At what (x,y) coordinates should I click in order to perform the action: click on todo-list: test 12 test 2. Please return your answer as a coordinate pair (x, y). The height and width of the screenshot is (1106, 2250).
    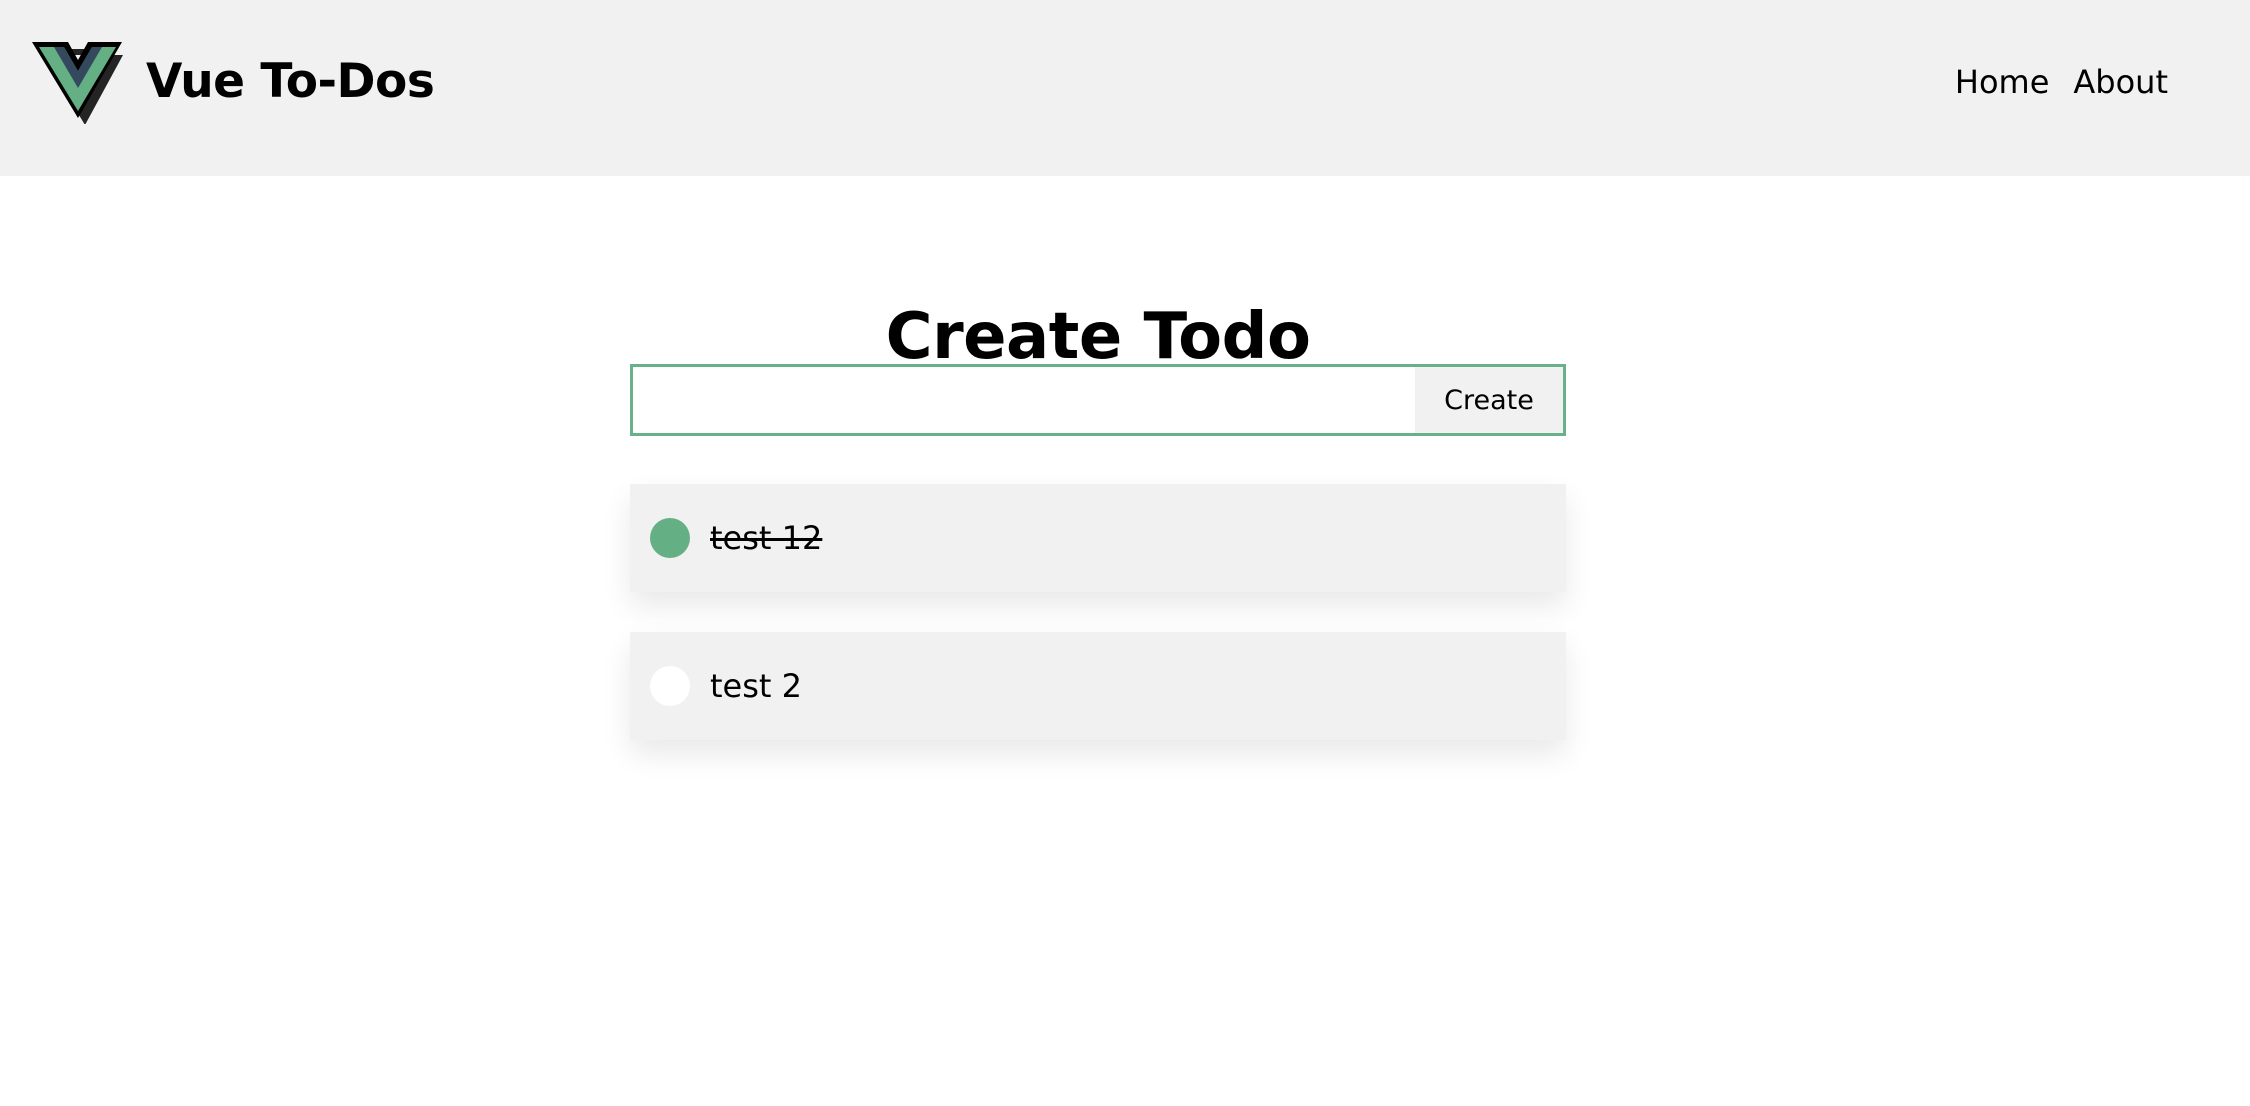
    Looking at the image, I should click on (1098, 632).